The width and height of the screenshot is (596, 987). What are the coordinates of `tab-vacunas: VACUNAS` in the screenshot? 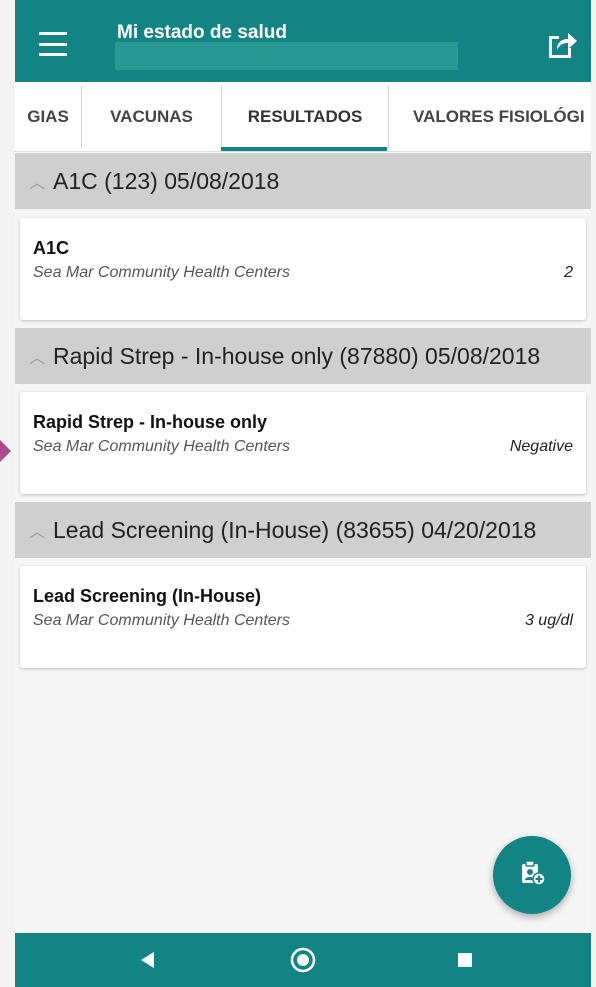 It's located at (151, 117).